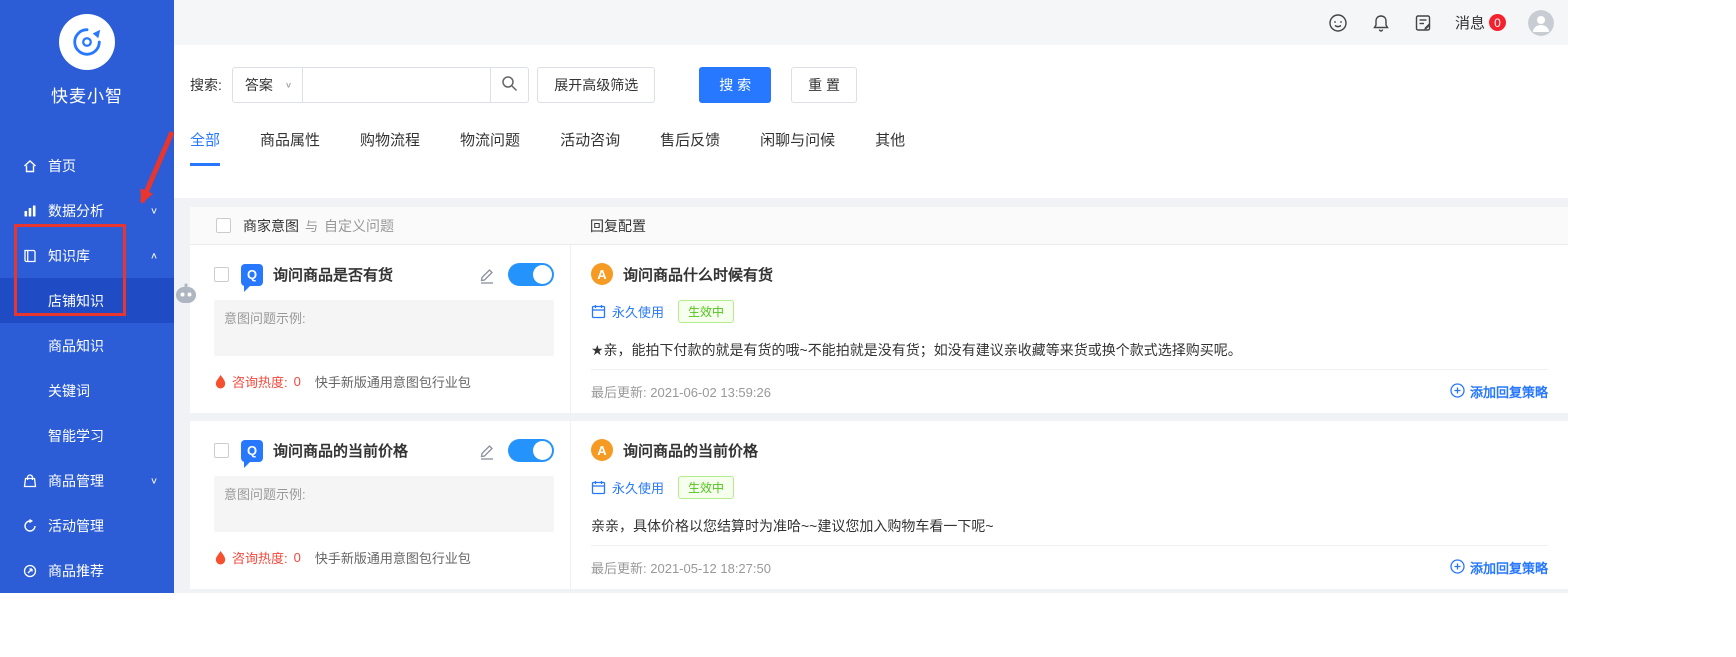 This screenshot has width=1736, height=657. I want to click on search-input, so click(397, 85).